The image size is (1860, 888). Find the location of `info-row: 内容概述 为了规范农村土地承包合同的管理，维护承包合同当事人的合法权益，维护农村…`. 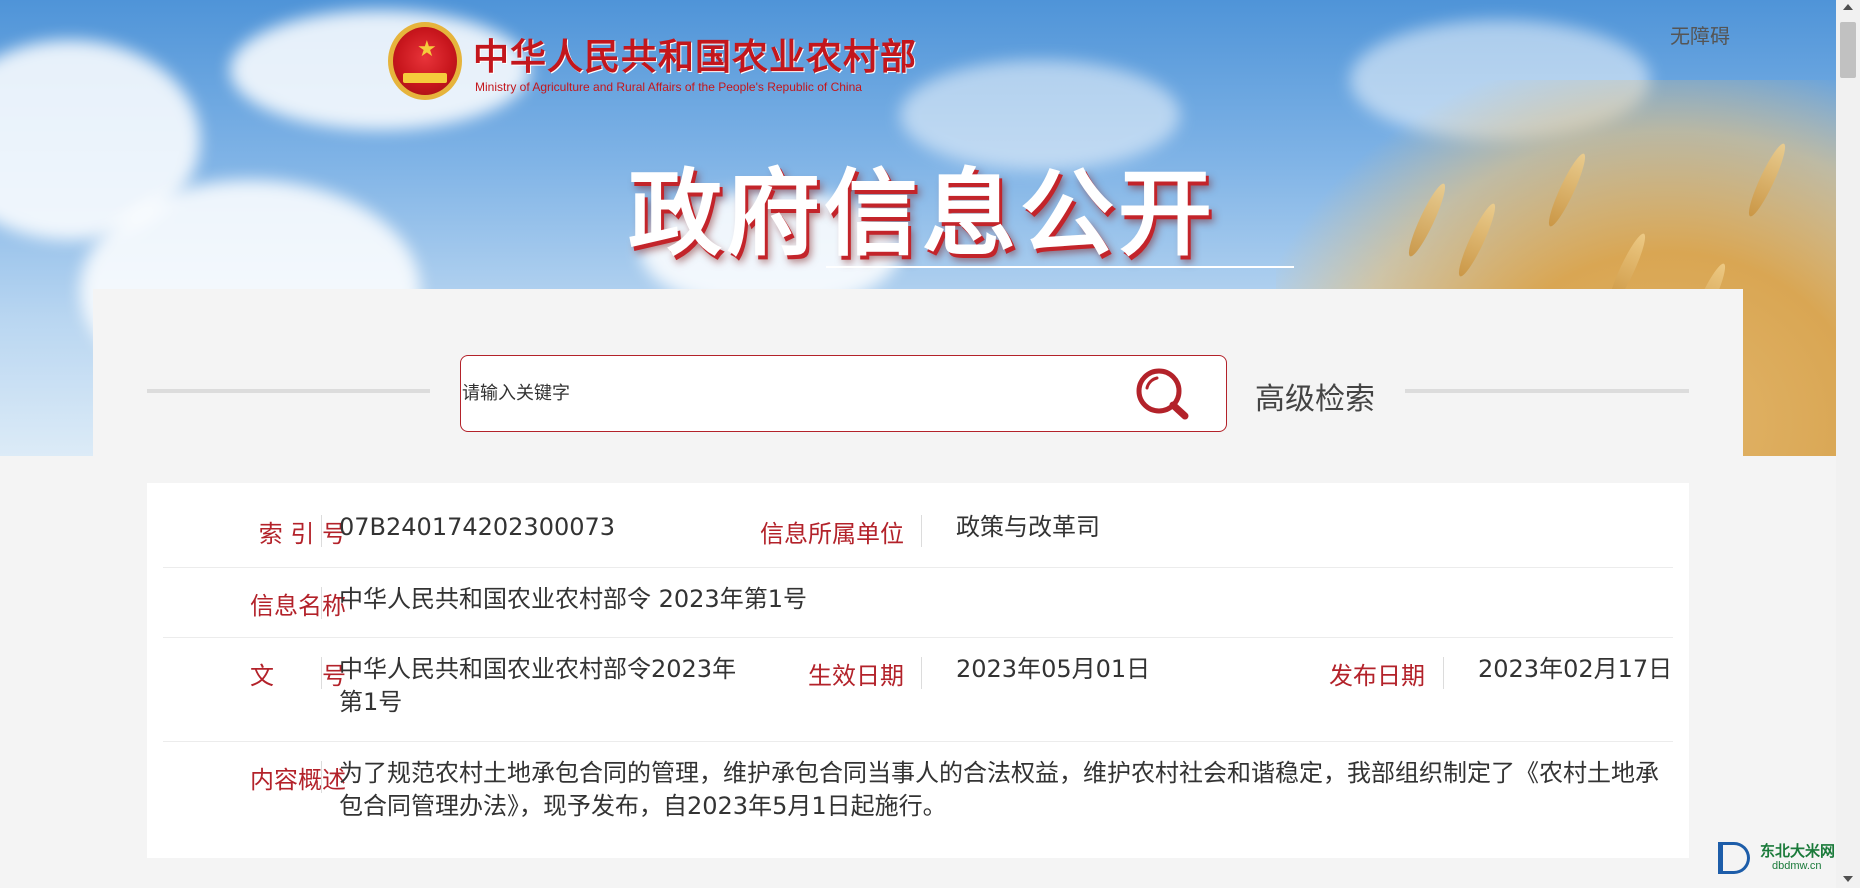

info-row: 内容概述 为了规范农村土地承包合同的管理，维护承包合同当事人的合法权益，维护农村… is located at coordinates (918, 800).